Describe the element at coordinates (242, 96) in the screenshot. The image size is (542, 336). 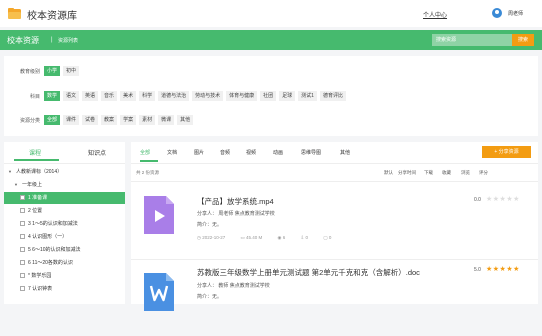
I see `subject-chip: 体育与健康` at that location.